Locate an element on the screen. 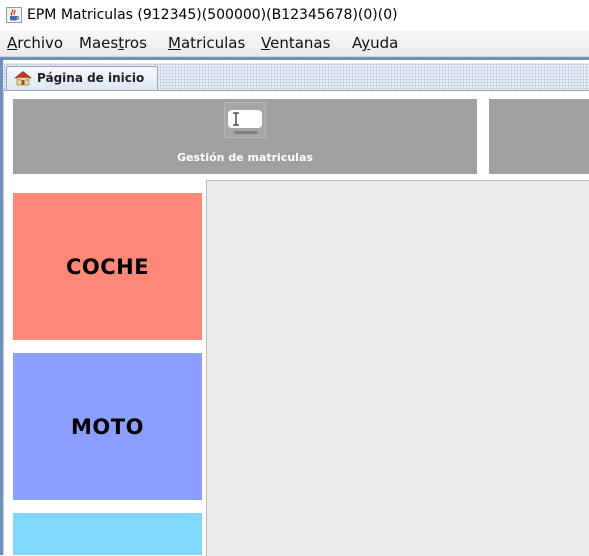 This screenshot has height=556, width=589. vehicle-label-moto: MOTO is located at coordinates (107, 426).